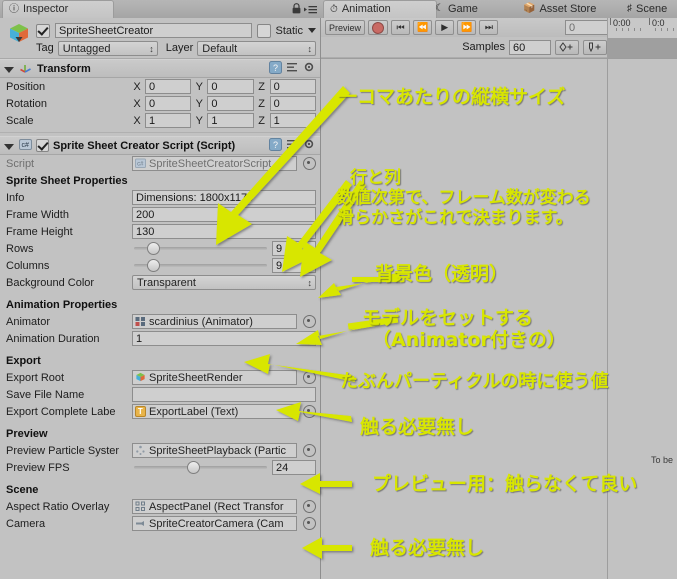 This screenshot has width=677, height=579. What do you see at coordinates (286, 30) in the screenshot?
I see `static-toggle-group: Static` at bounding box center [286, 30].